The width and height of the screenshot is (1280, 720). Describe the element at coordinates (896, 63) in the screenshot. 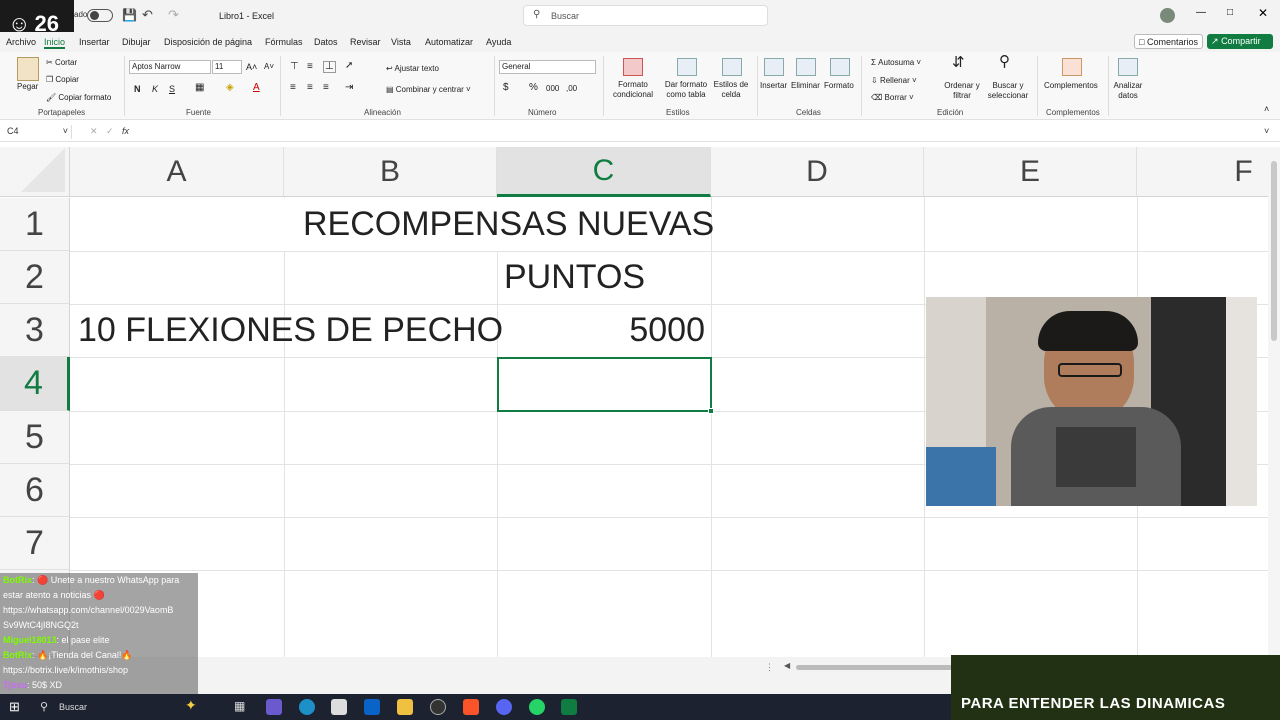

I see `autosum-button: Σ Autosuma ˅` at that location.